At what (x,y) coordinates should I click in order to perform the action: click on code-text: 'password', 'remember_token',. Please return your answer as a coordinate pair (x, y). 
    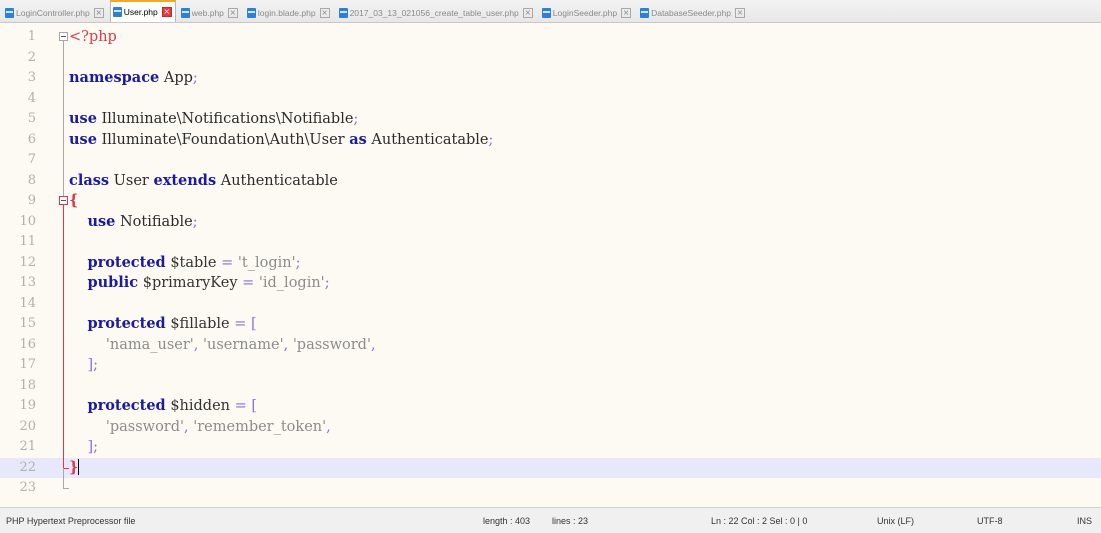
    Looking at the image, I should click on (218, 426).